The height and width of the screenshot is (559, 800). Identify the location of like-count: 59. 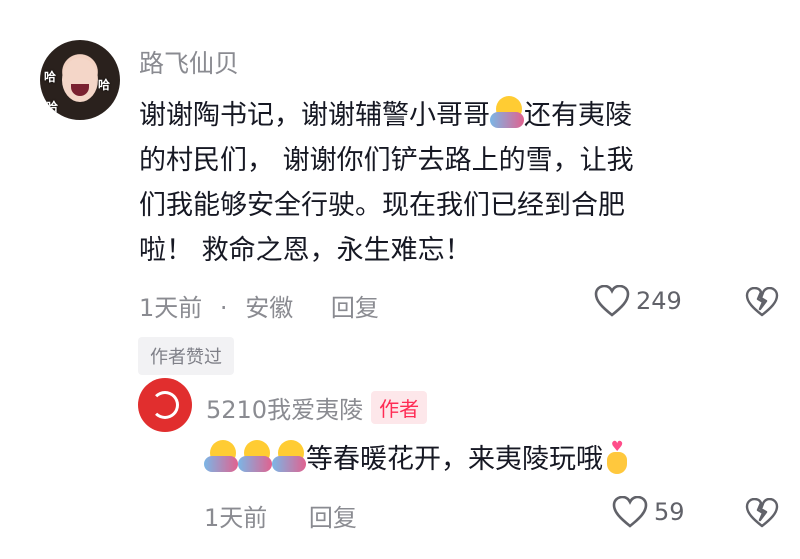
(669, 512).